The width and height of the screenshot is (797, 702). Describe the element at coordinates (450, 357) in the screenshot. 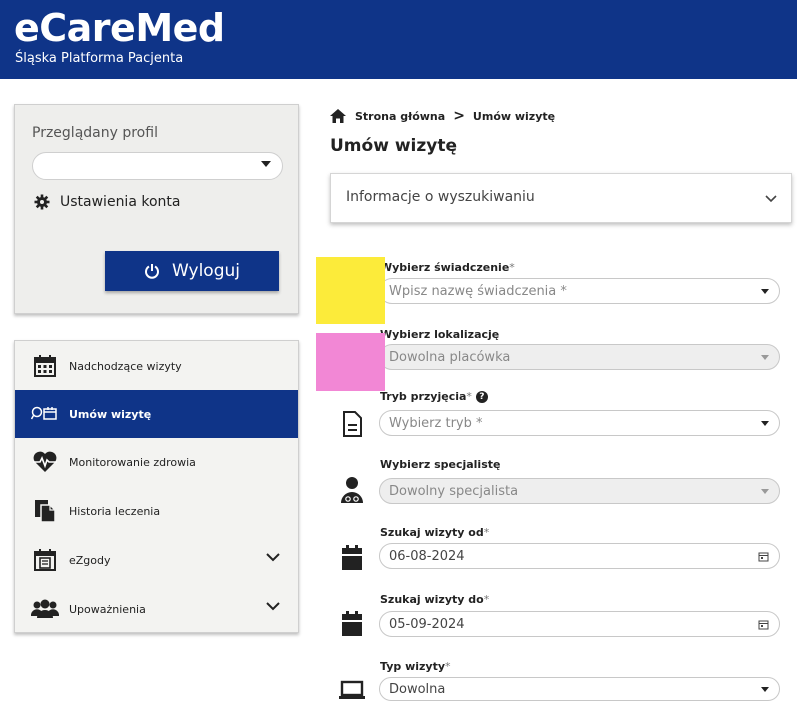

I see `location-value: Dowolna placówka` at that location.